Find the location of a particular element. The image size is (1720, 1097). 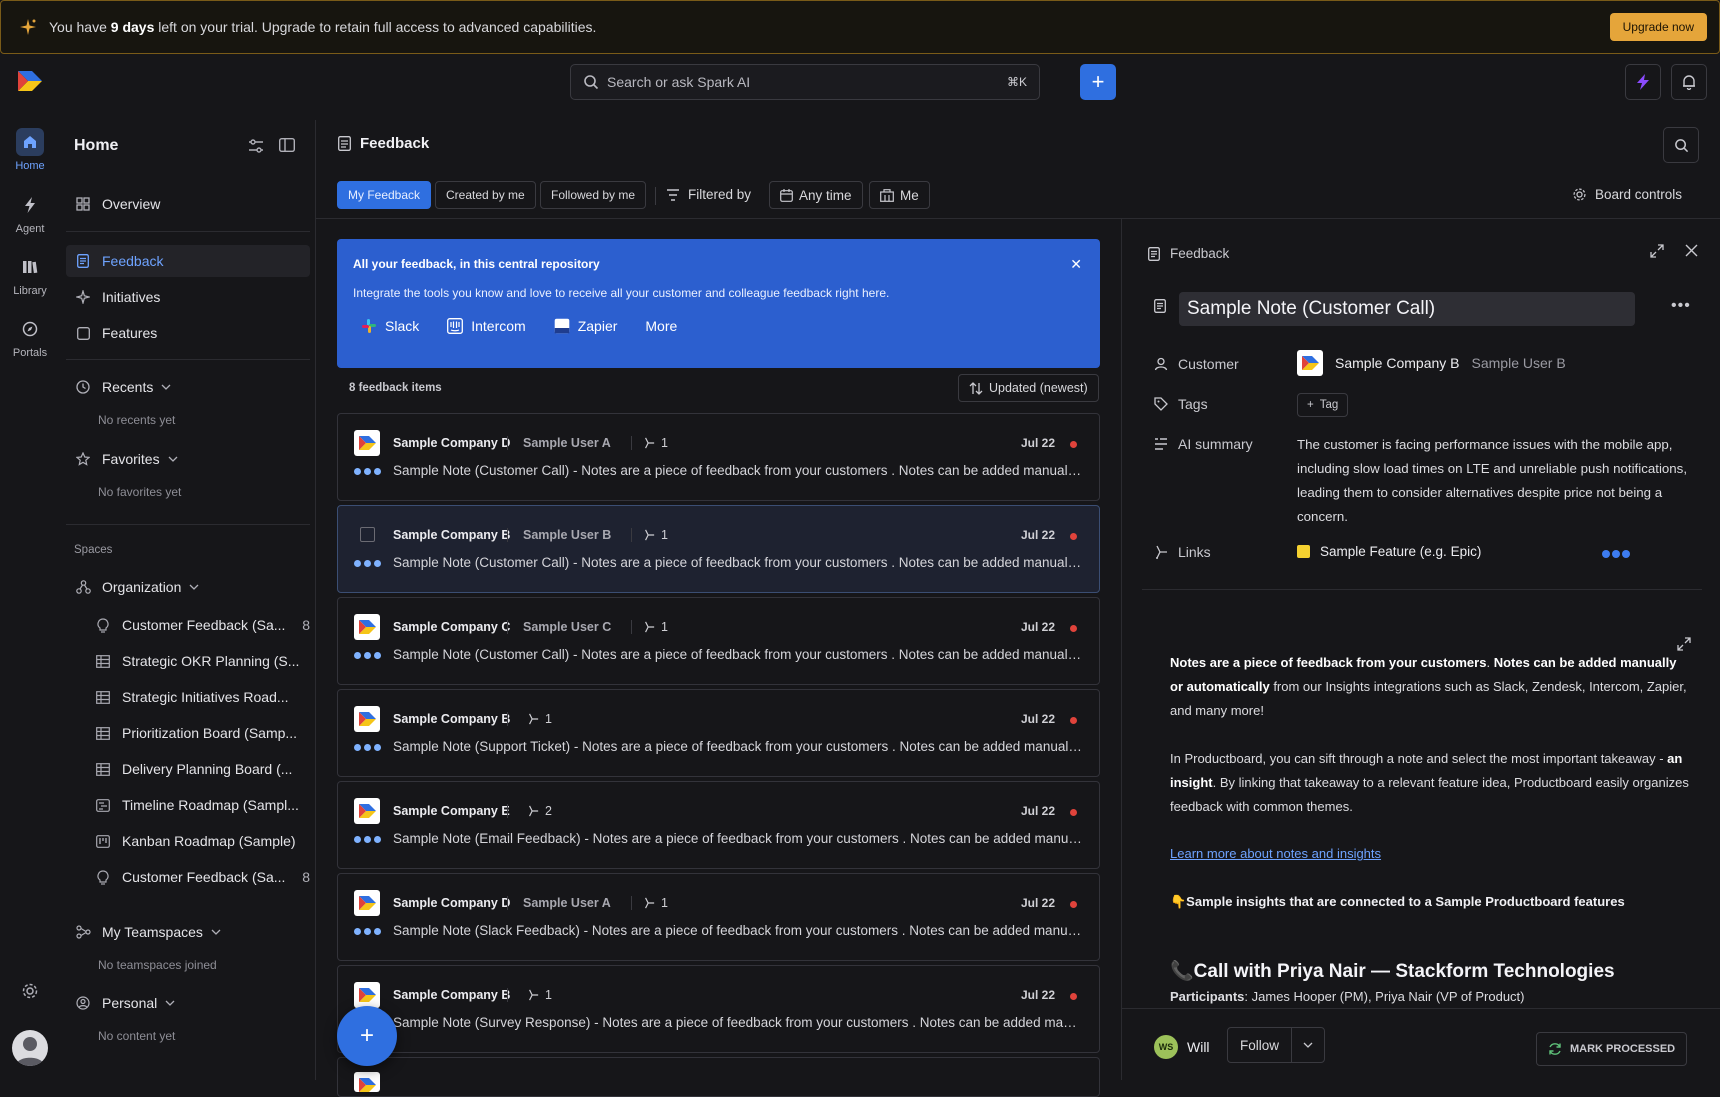

collapse-sidebar-icon is located at coordinates (287, 145).